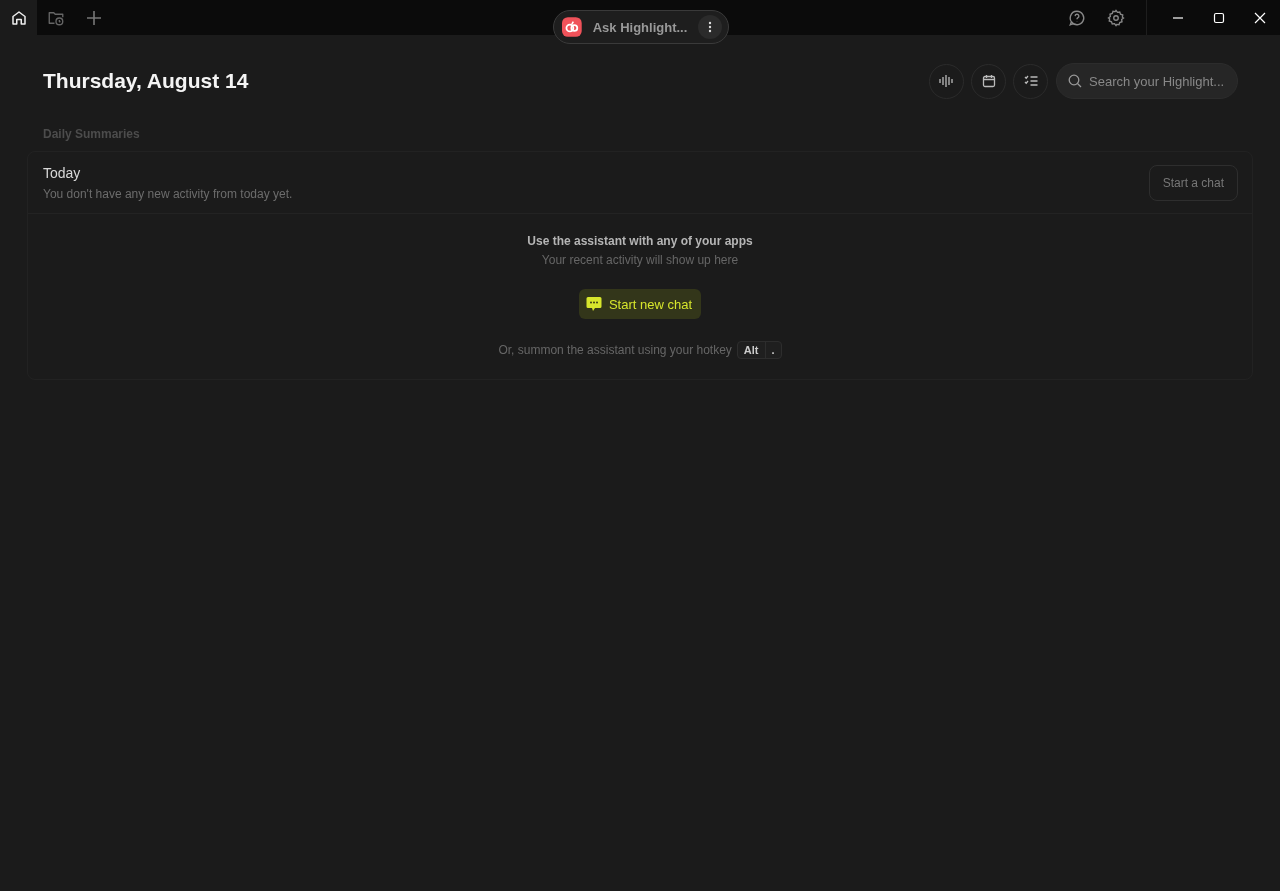 This screenshot has width=1280, height=891. I want to click on empty-subheading: Your recent activity will show up here, so click(640, 260).